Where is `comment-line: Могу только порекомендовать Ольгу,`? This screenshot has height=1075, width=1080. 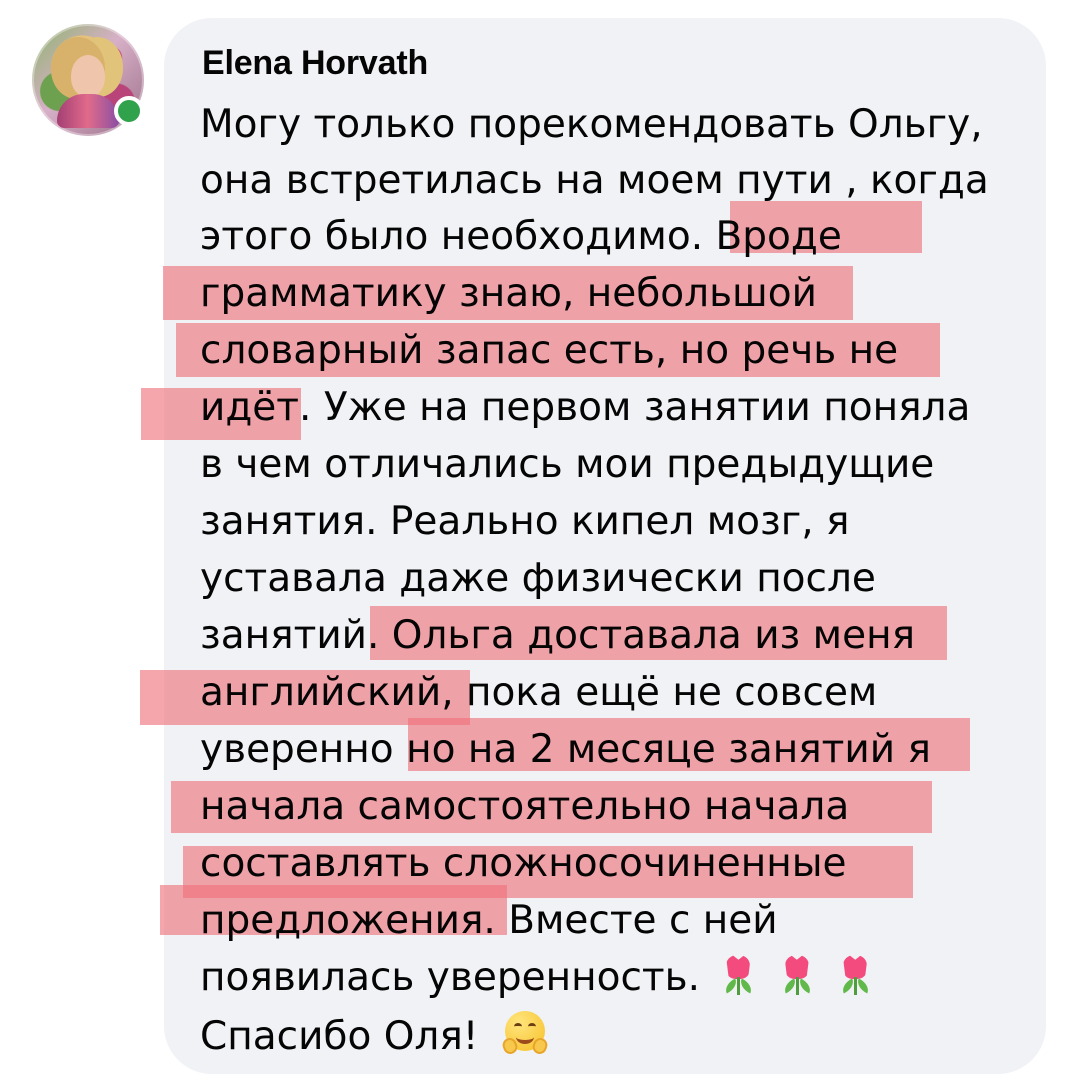 comment-line: Могу только порекомендовать Ольгу, is located at coordinates (591, 124).